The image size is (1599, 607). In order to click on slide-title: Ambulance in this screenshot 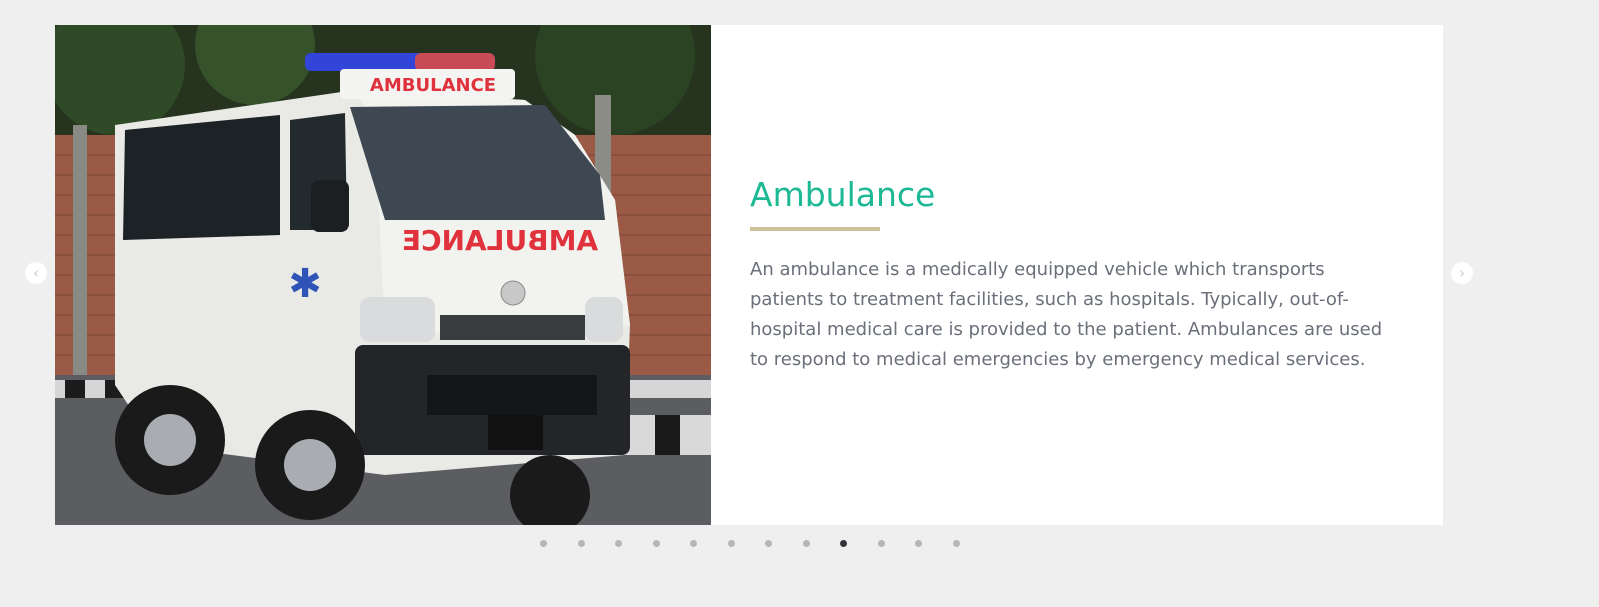, I will do `click(843, 194)`.